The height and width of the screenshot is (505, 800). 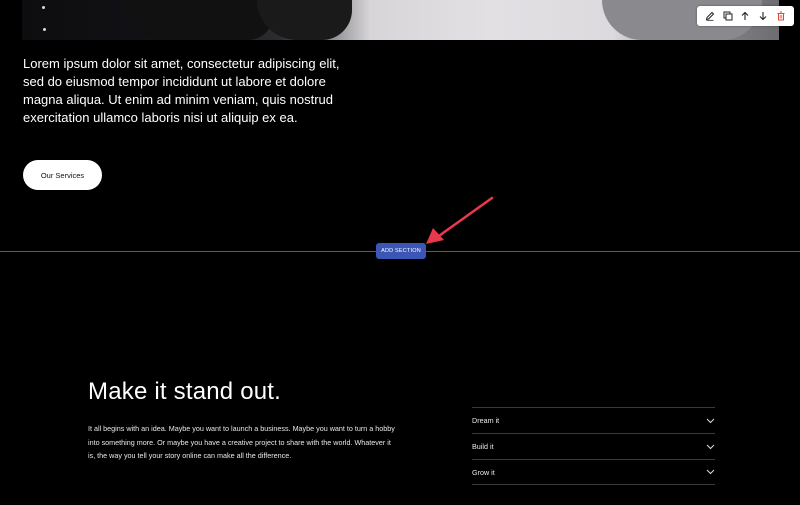 What do you see at coordinates (483, 446) in the screenshot?
I see `accordion-item-label: Build it` at bounding box center [483, 446].